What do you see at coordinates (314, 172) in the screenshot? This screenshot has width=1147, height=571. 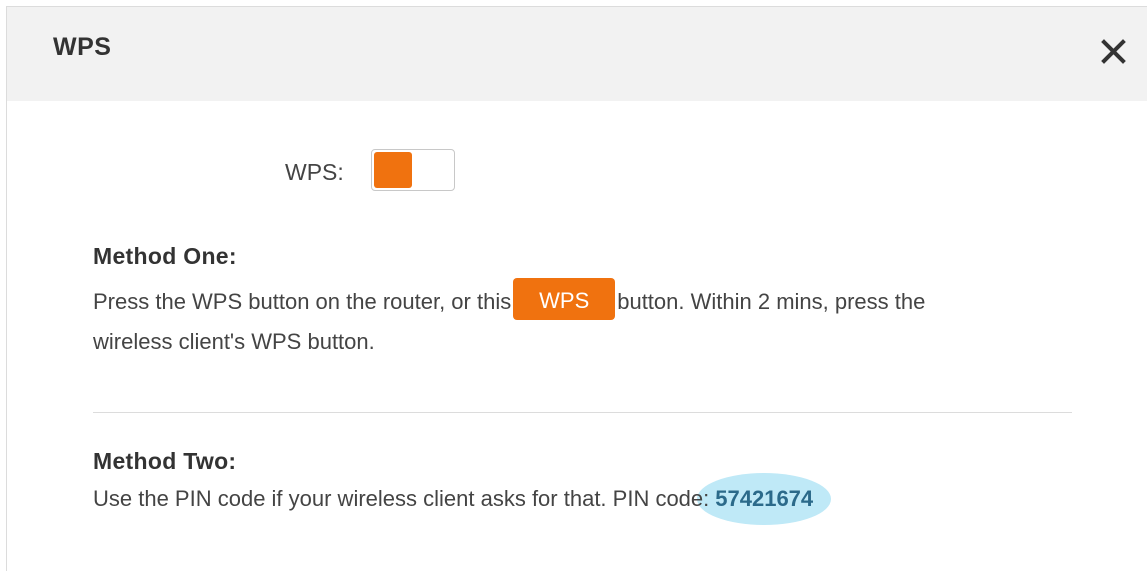 I see `wps-toggle-label: WPS:` at bounding box center [314, 172].